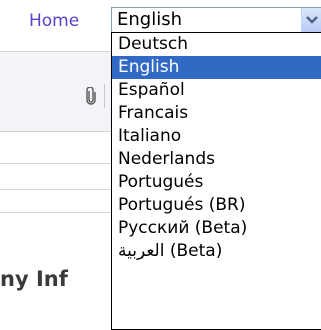  I want to click on section-heading: ny Inf, so click(34, 279).